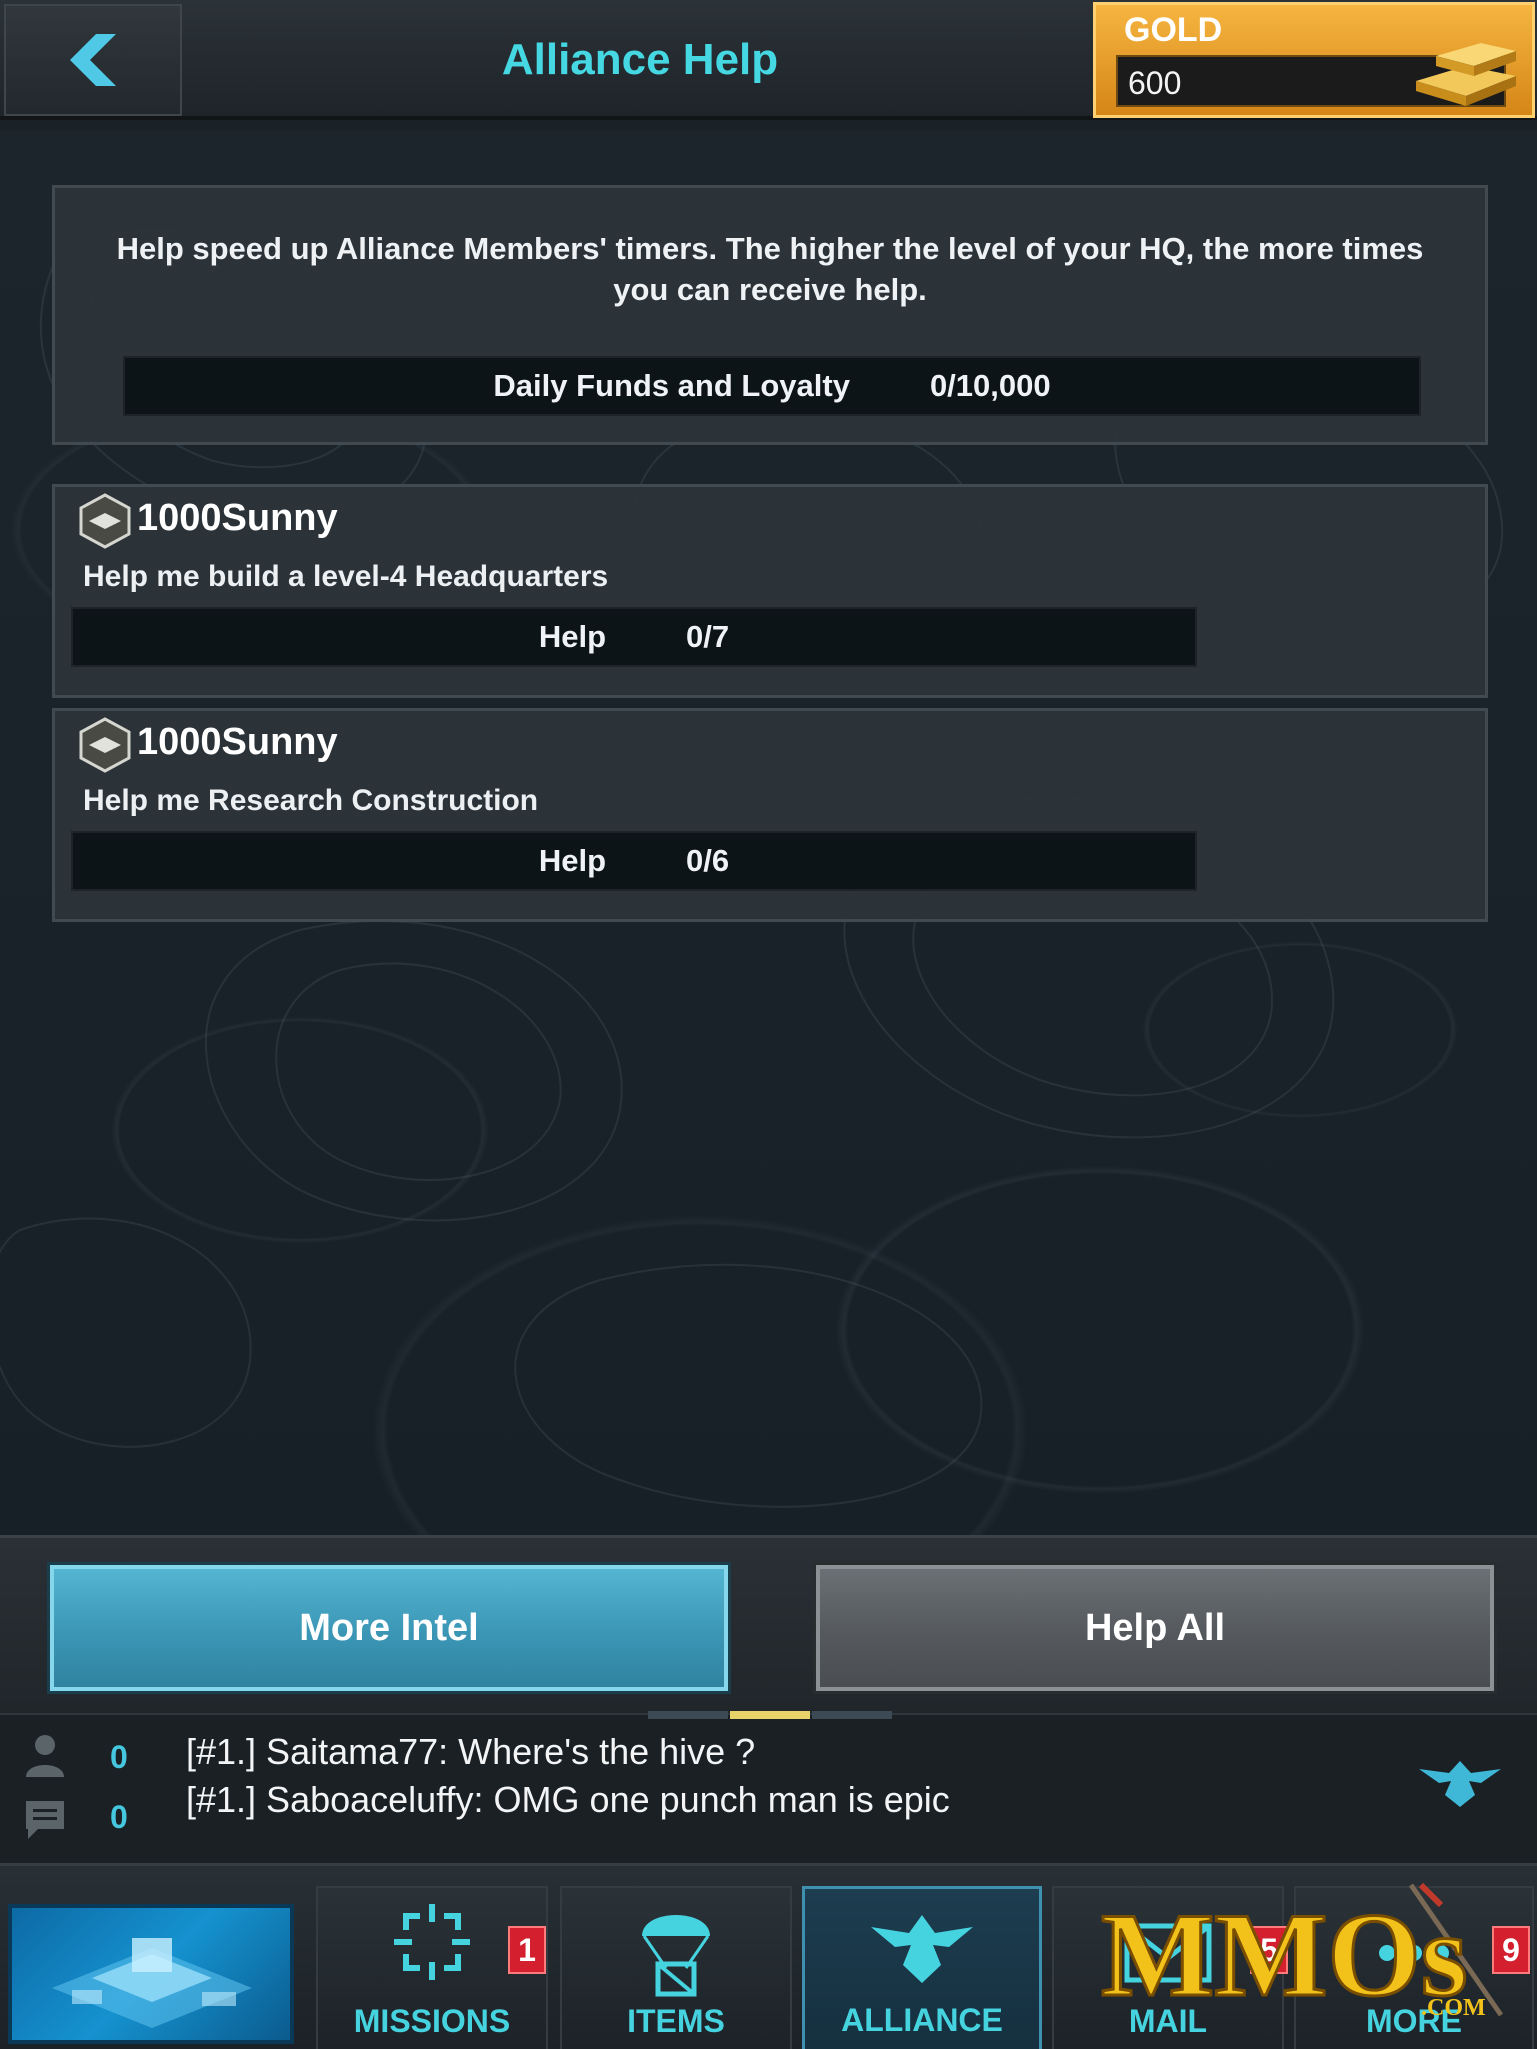  What do you see at coordinates (119, 1757) in the screenshot?
I see `player-count: 0` at bounding box center [119, 1757].